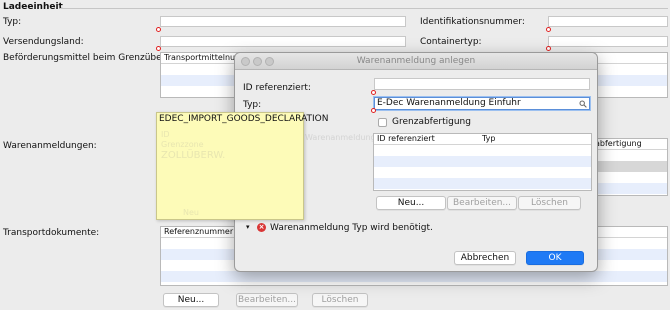 The width and height of the screenshot is (670, 310). I want to click on tooltip-faded-line: Neu, so click(191, 212).